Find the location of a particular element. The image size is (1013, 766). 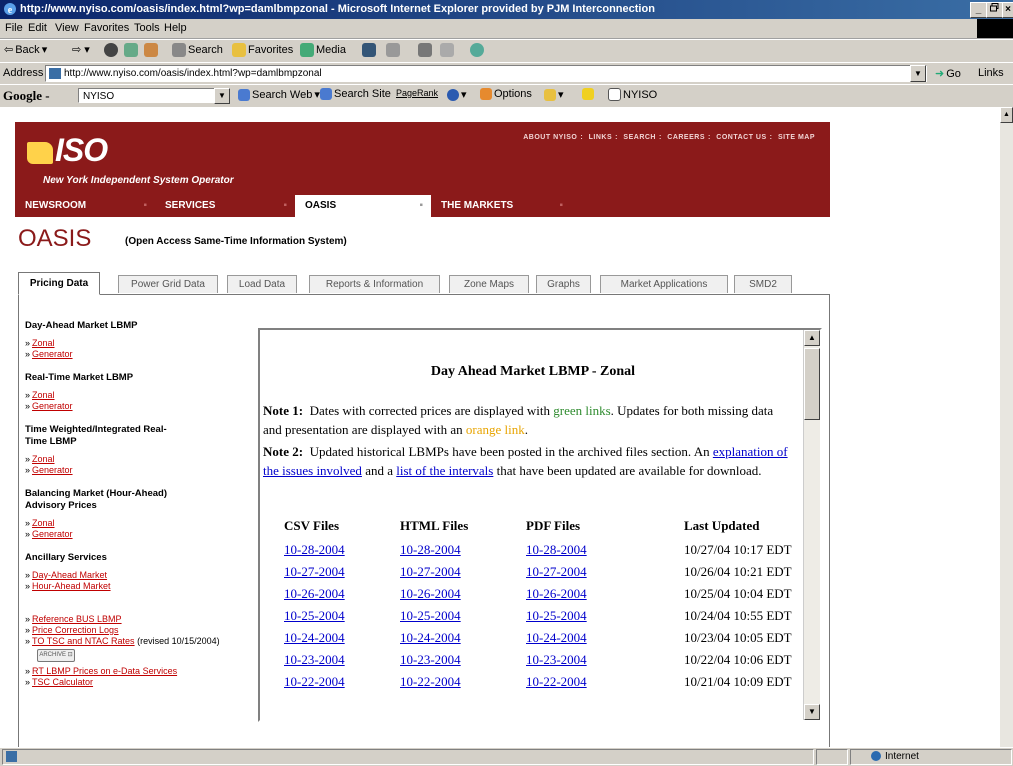

pagerank-indicator: PageRank is located at coordinates (417, 93).